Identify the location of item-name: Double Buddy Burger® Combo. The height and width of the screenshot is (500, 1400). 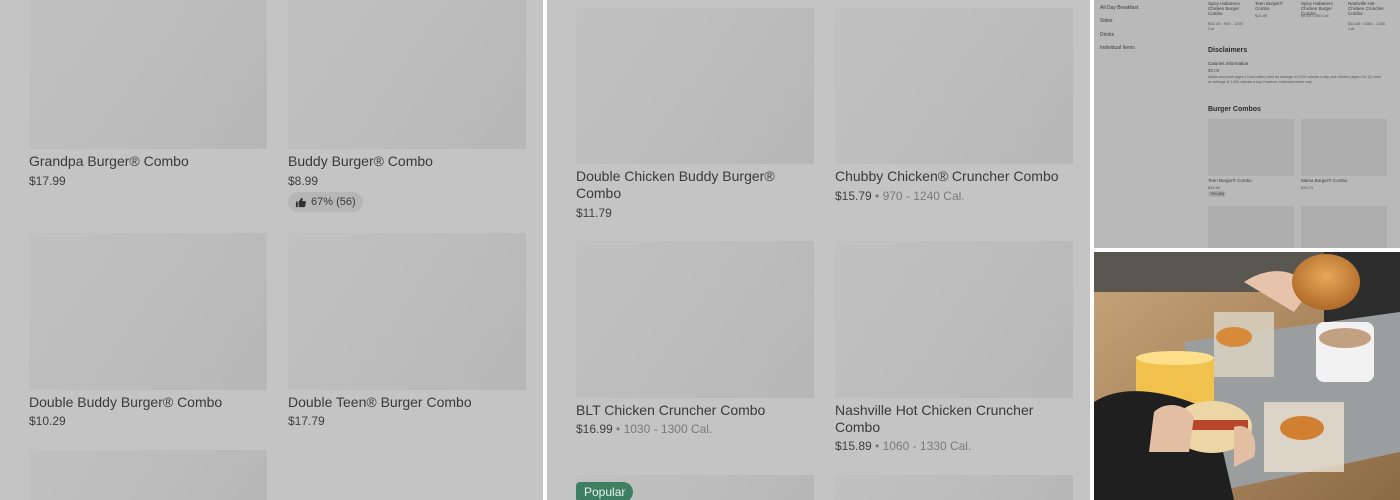
(126, 402).